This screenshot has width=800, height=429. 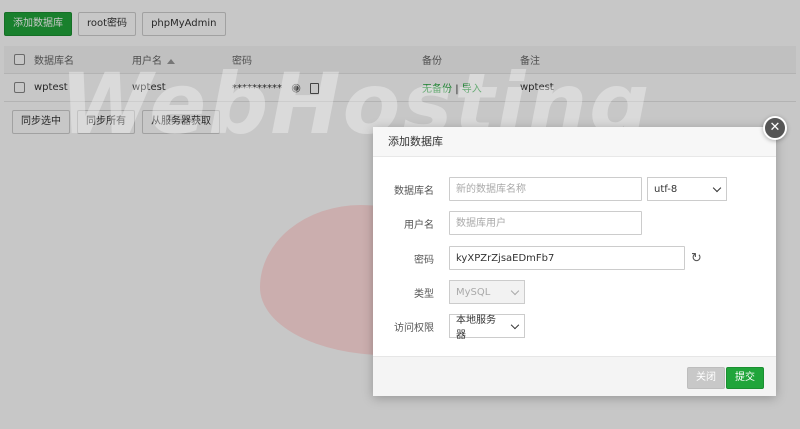 I want to click on db-name-row: 数据库名 utf-8, so click(x=550, y=189).